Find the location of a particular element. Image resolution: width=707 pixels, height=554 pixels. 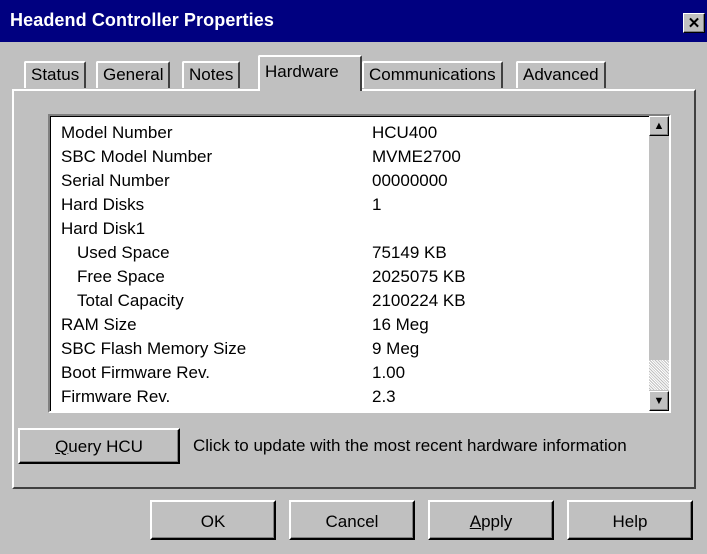

property-value: 00000000 is located at coordinates (410, 180).